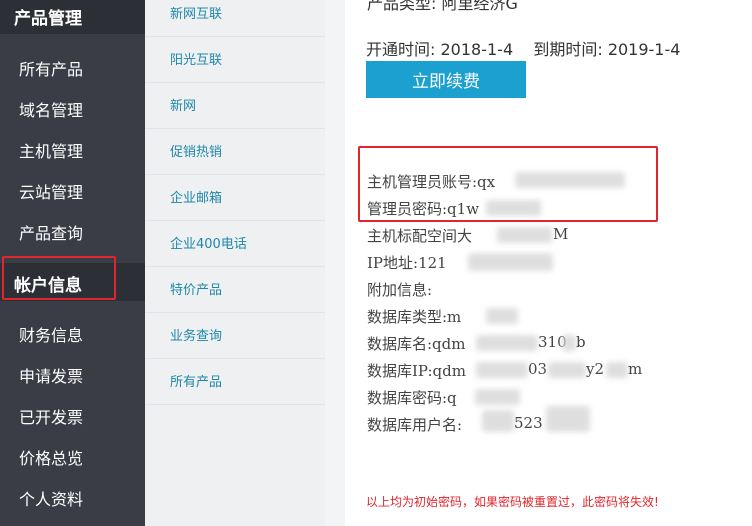 The image size is (752, 526). Describe the element at coordinates (51, 458) in the screenshot. I see `sidebar-item-label: 价格总览` at that location.